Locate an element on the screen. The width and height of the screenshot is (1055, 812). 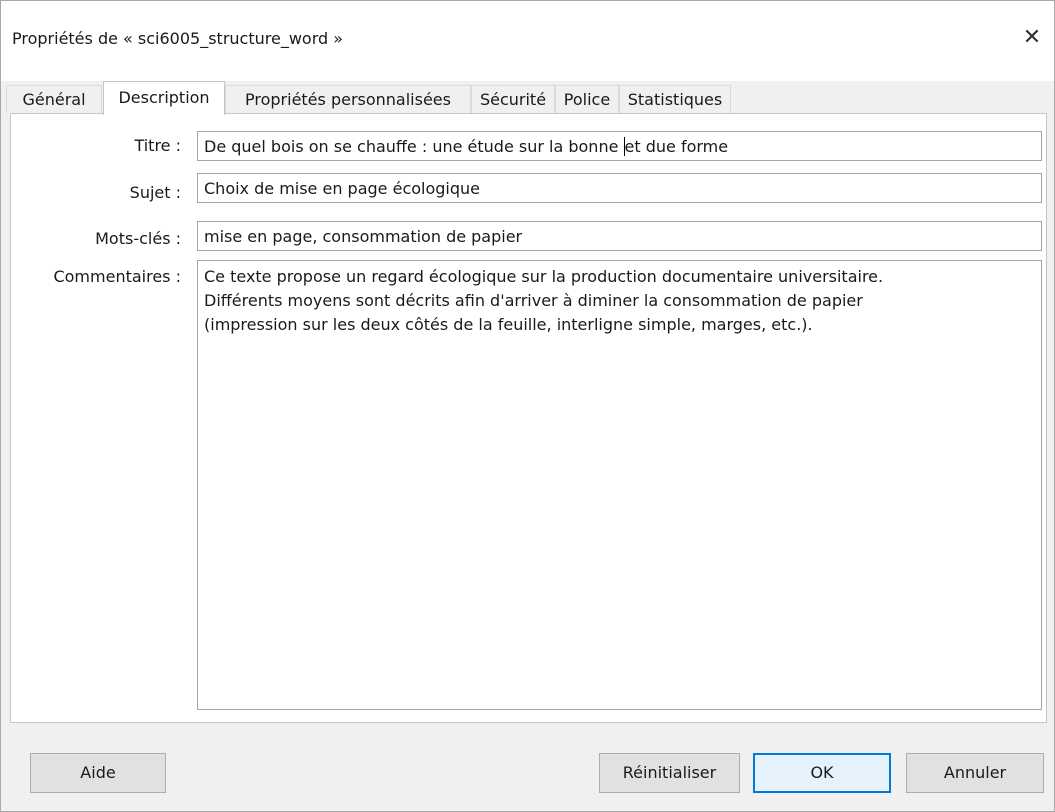
comments-label: Commentaires : is located at coordinates (117, 276).